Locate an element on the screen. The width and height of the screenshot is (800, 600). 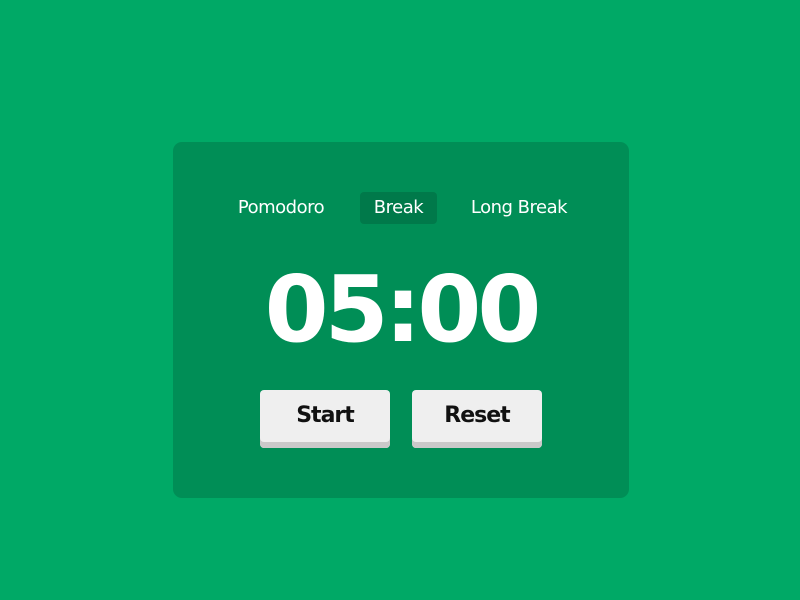
start-button: Start is located at coordinates (325, 419).